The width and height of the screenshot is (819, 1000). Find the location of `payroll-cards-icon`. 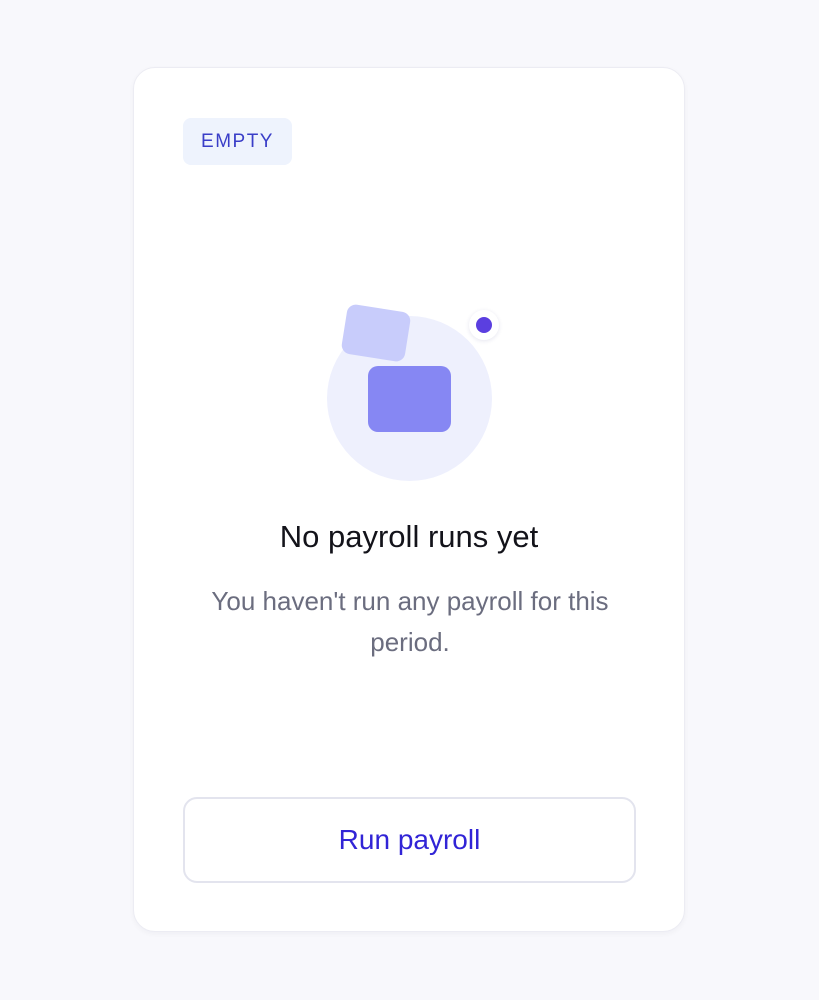

payroll-cards-icon is located at coordinates (413, 393).